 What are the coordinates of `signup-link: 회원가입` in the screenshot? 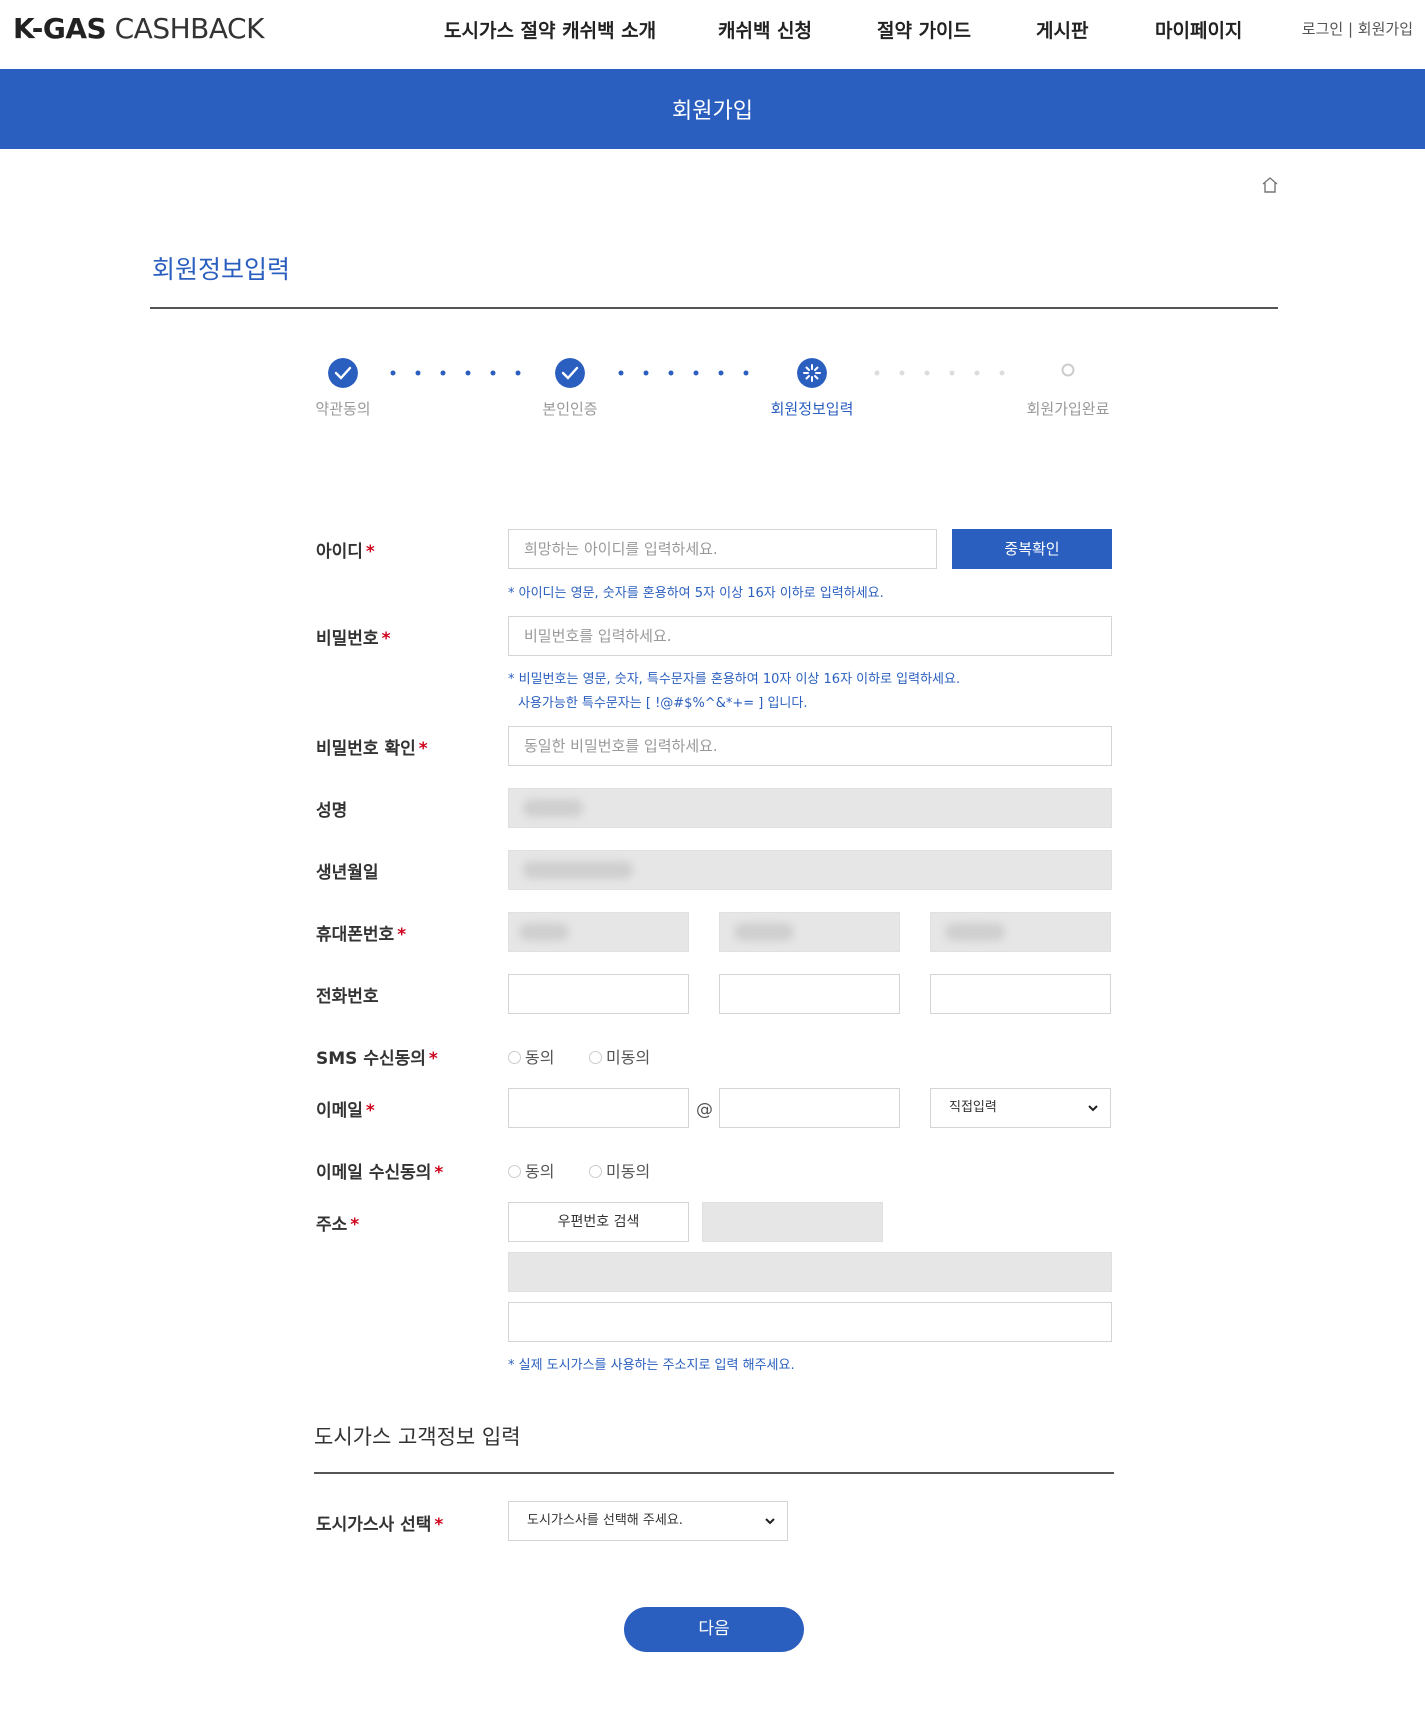 It's located at (1385, 29).